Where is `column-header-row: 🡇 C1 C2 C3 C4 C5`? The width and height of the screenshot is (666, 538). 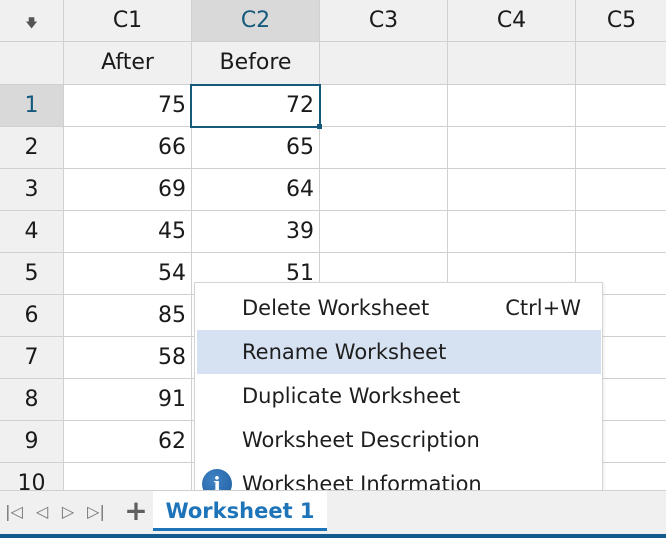 column-header-row: 🡇 C1 C2 C3 C4 C5 is located at coordinates (333, 21).